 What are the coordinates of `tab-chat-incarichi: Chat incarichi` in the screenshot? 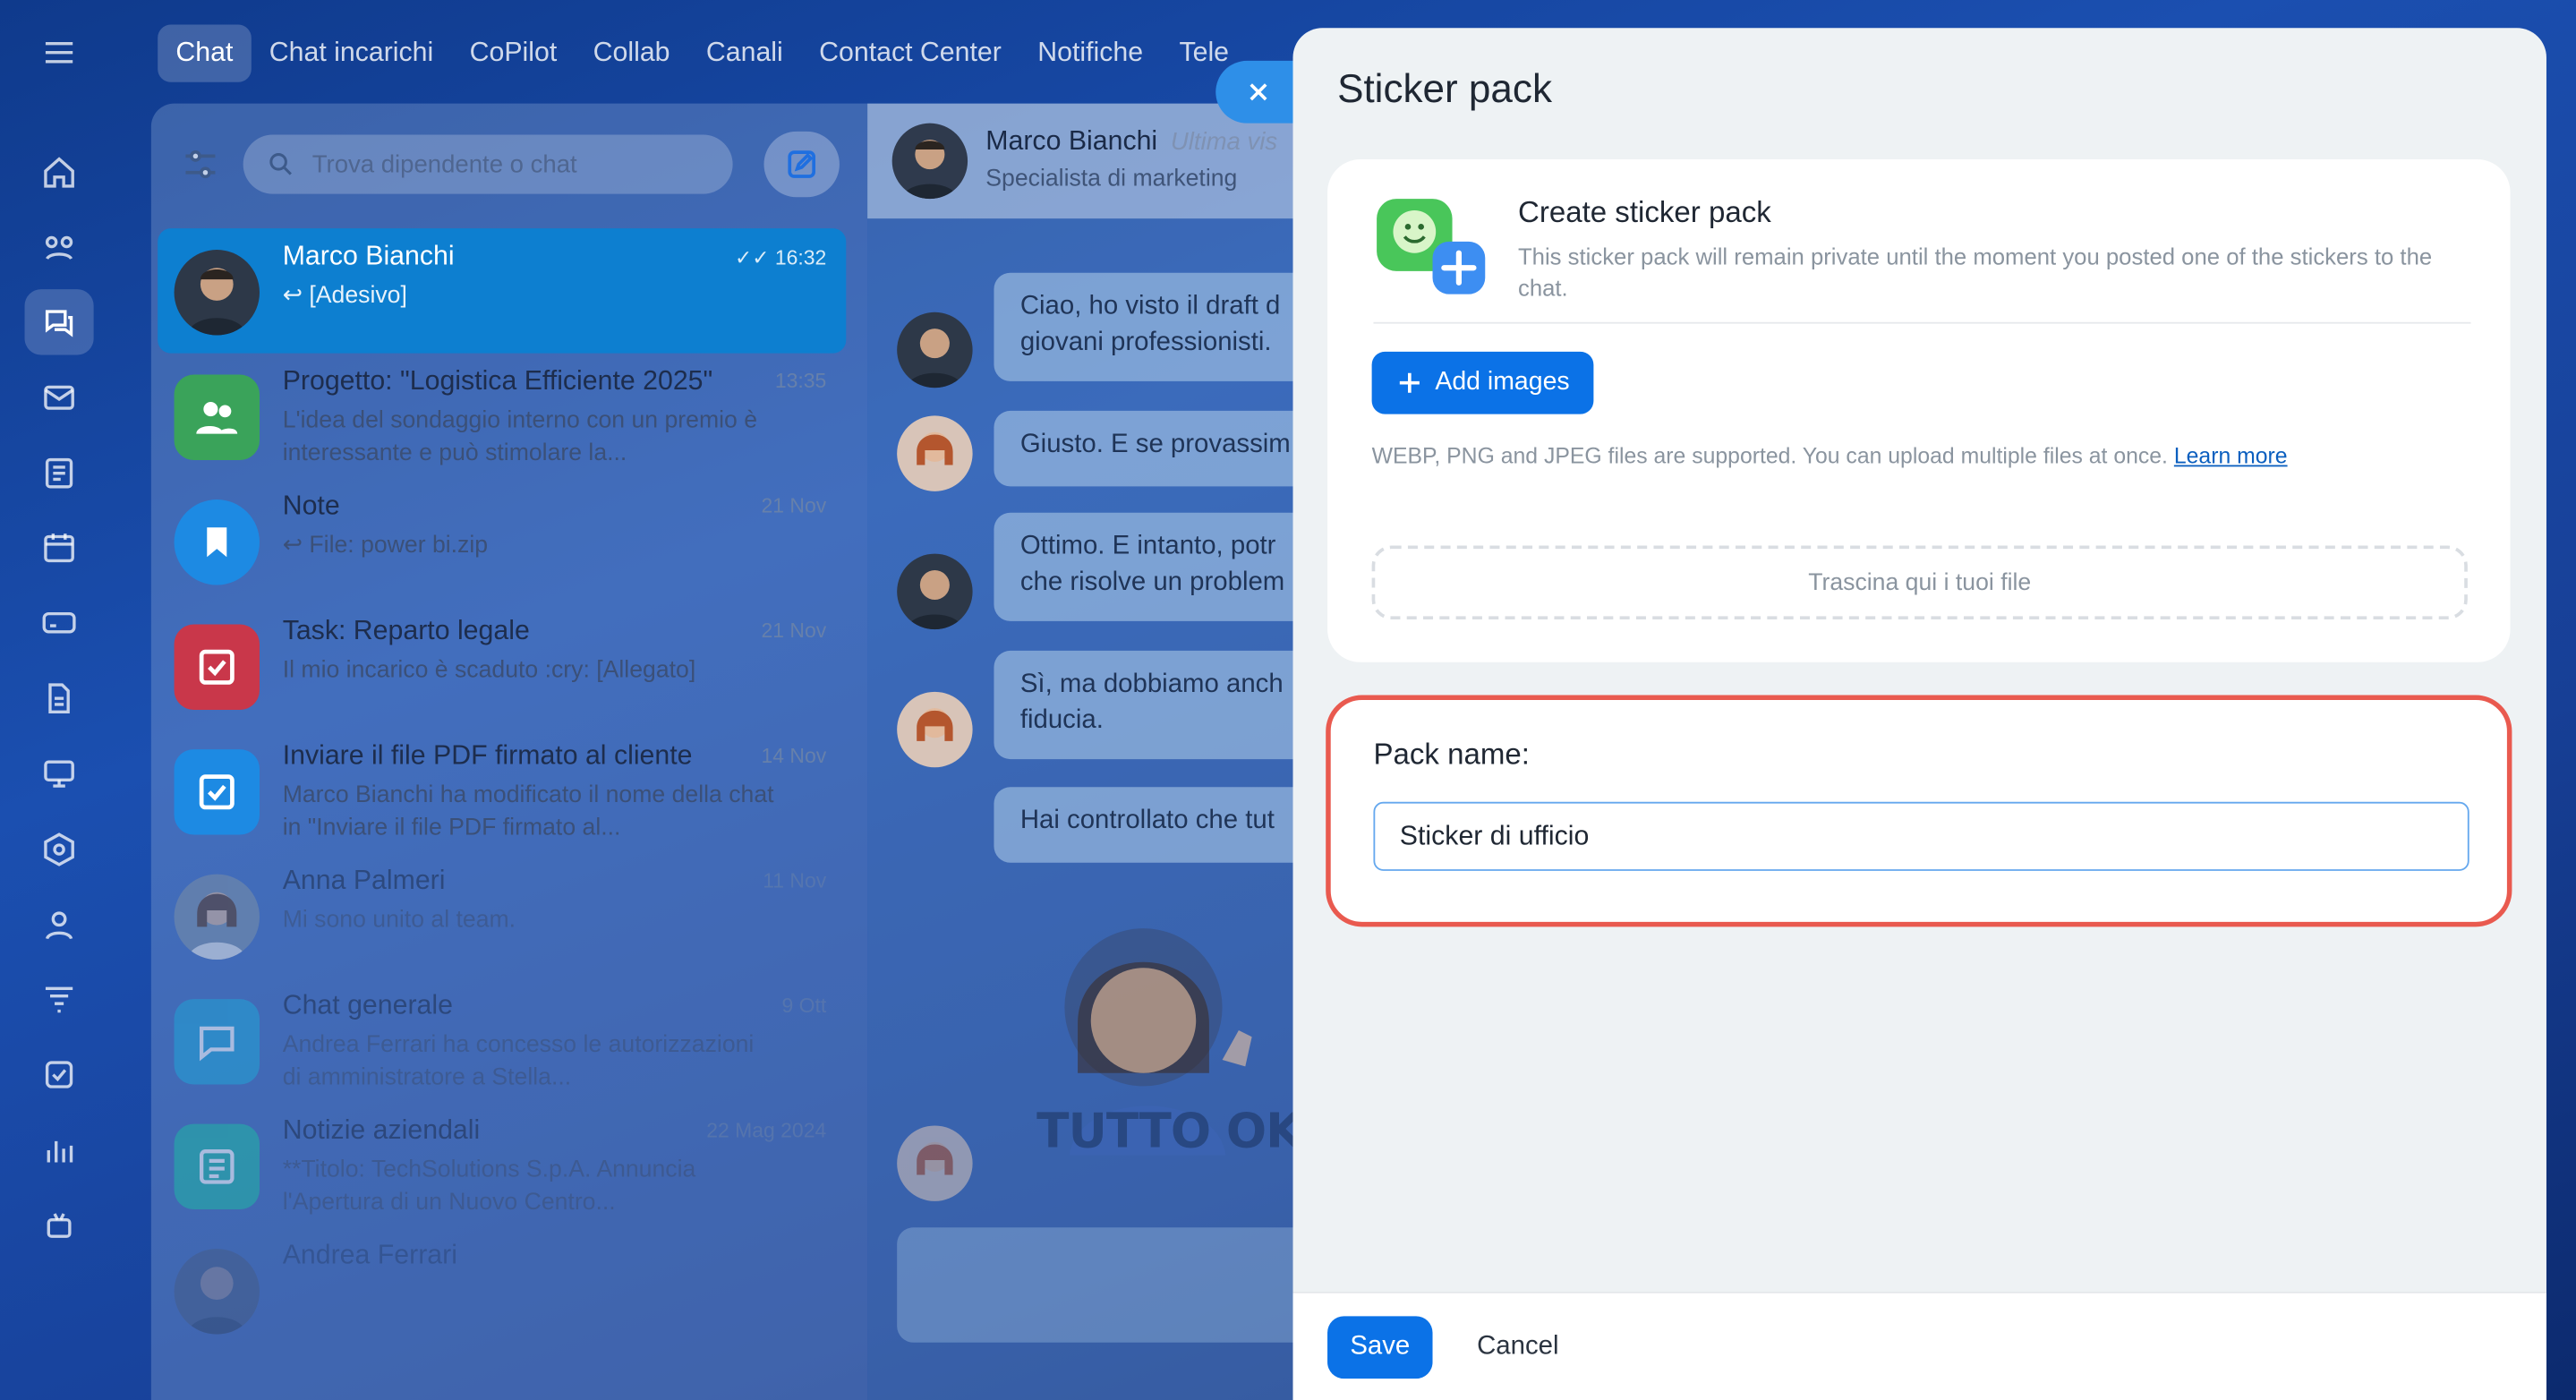 It's located at (352, 52).